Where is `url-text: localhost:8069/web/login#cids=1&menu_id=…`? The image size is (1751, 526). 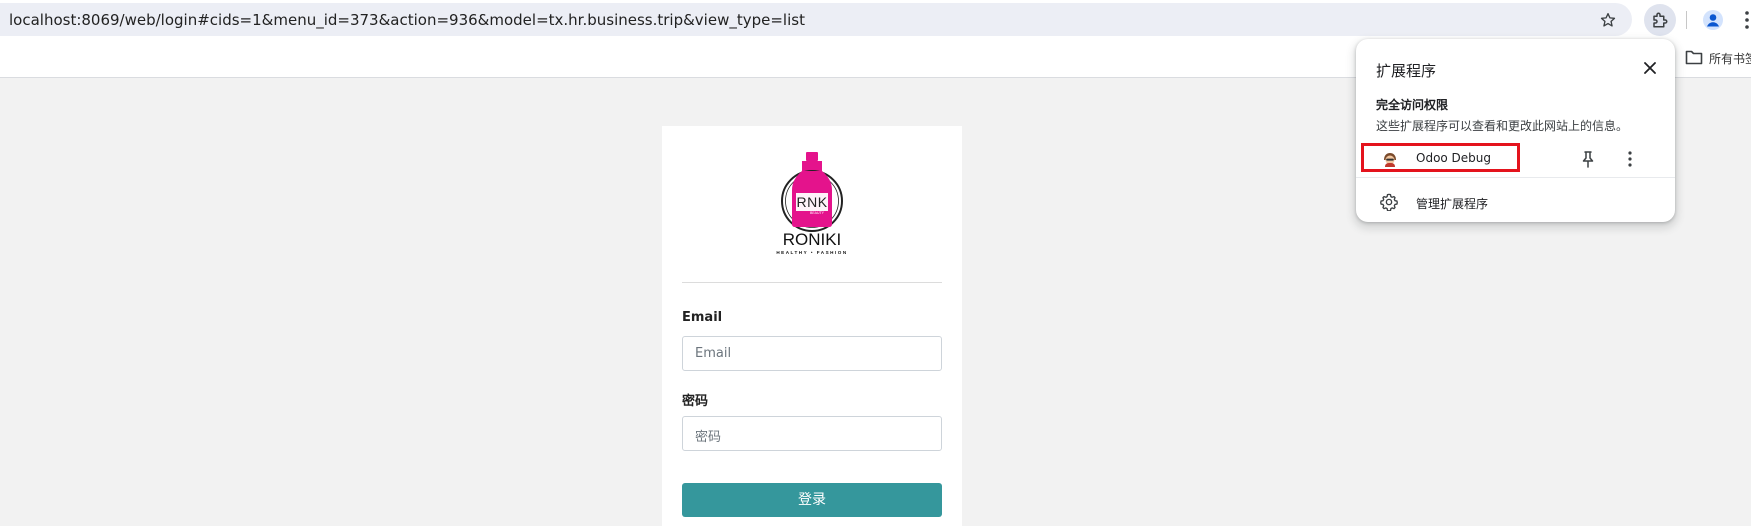 url-text: localhost:8069/web/login#cids=1&menu_id=… is located at coordinates (407, 20).